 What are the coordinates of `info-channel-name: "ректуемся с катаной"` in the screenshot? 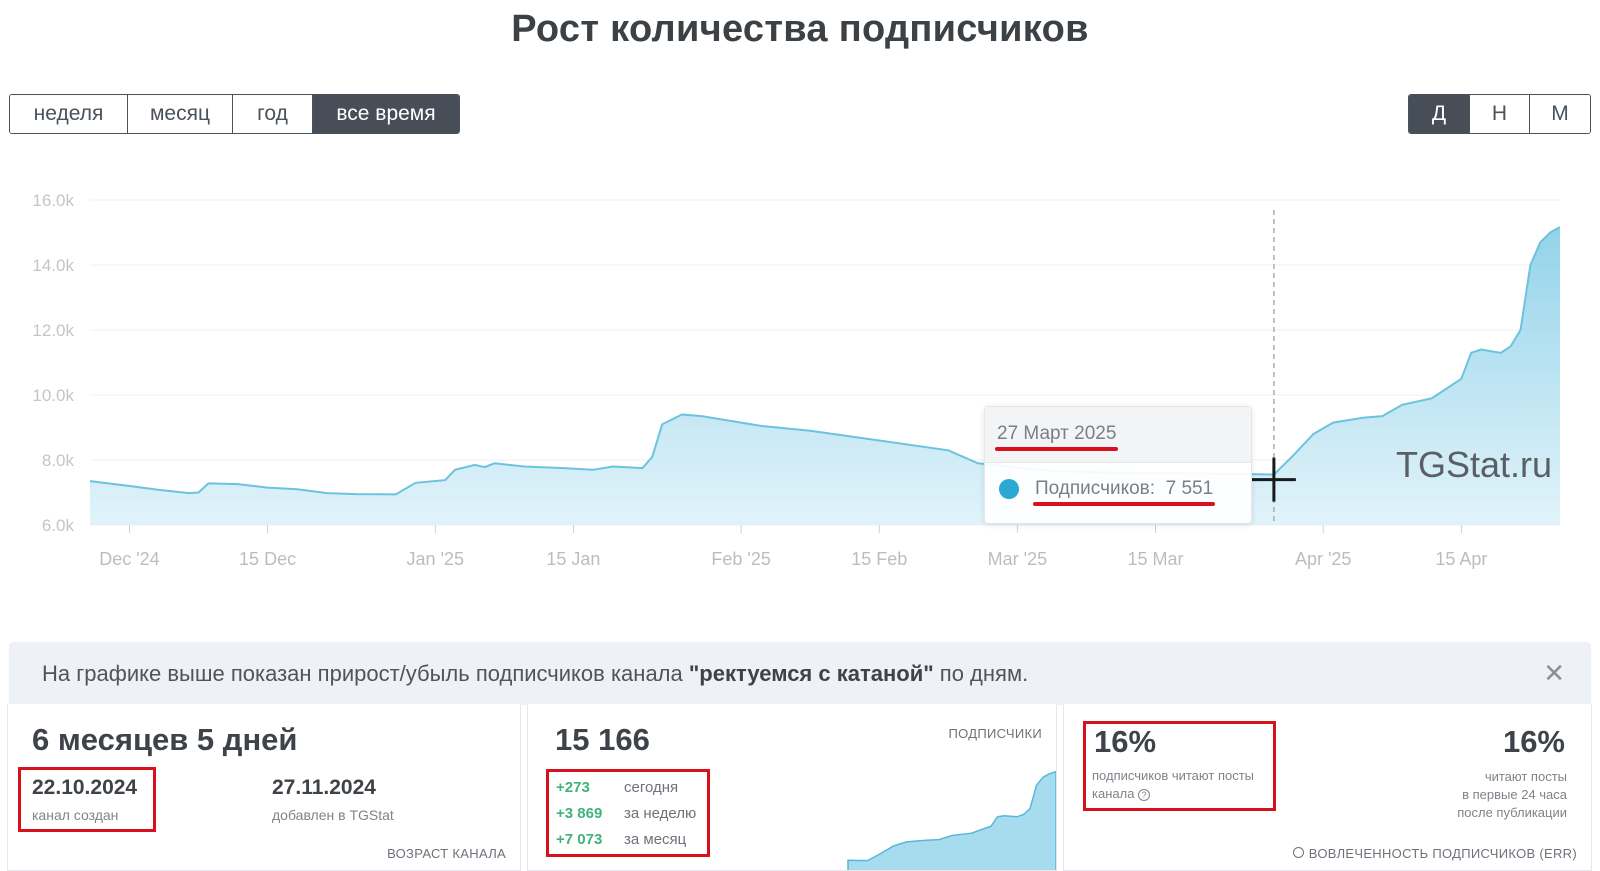 It's located at (811, 673).